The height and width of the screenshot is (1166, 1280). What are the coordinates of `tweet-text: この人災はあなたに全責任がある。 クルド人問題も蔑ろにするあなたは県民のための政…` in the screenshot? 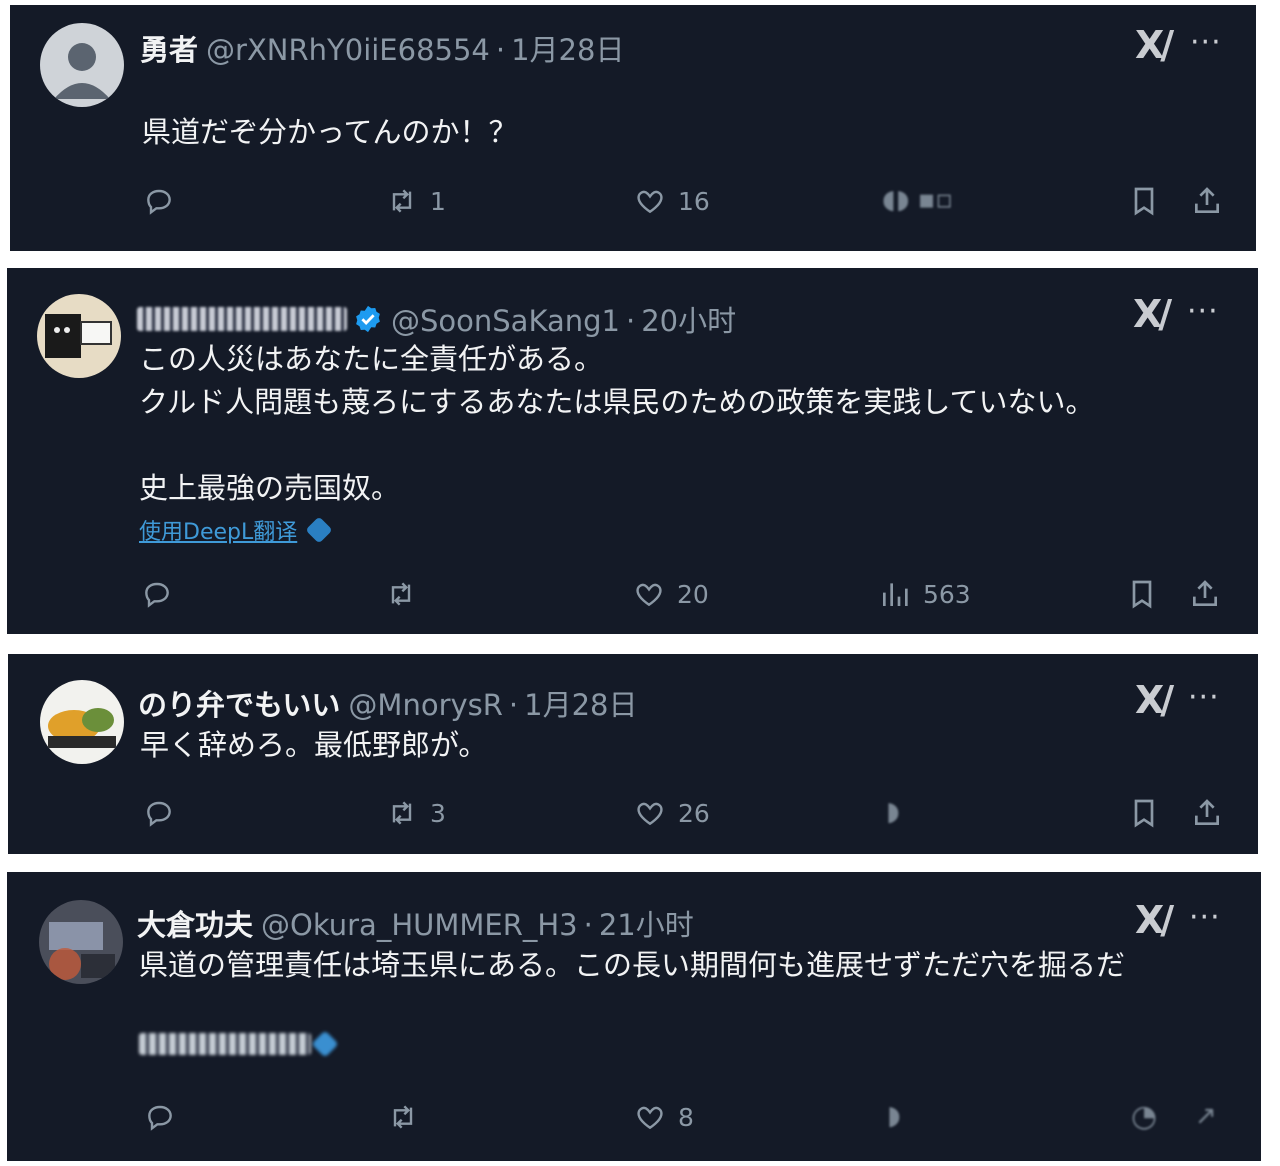 It's located at (617, 423).